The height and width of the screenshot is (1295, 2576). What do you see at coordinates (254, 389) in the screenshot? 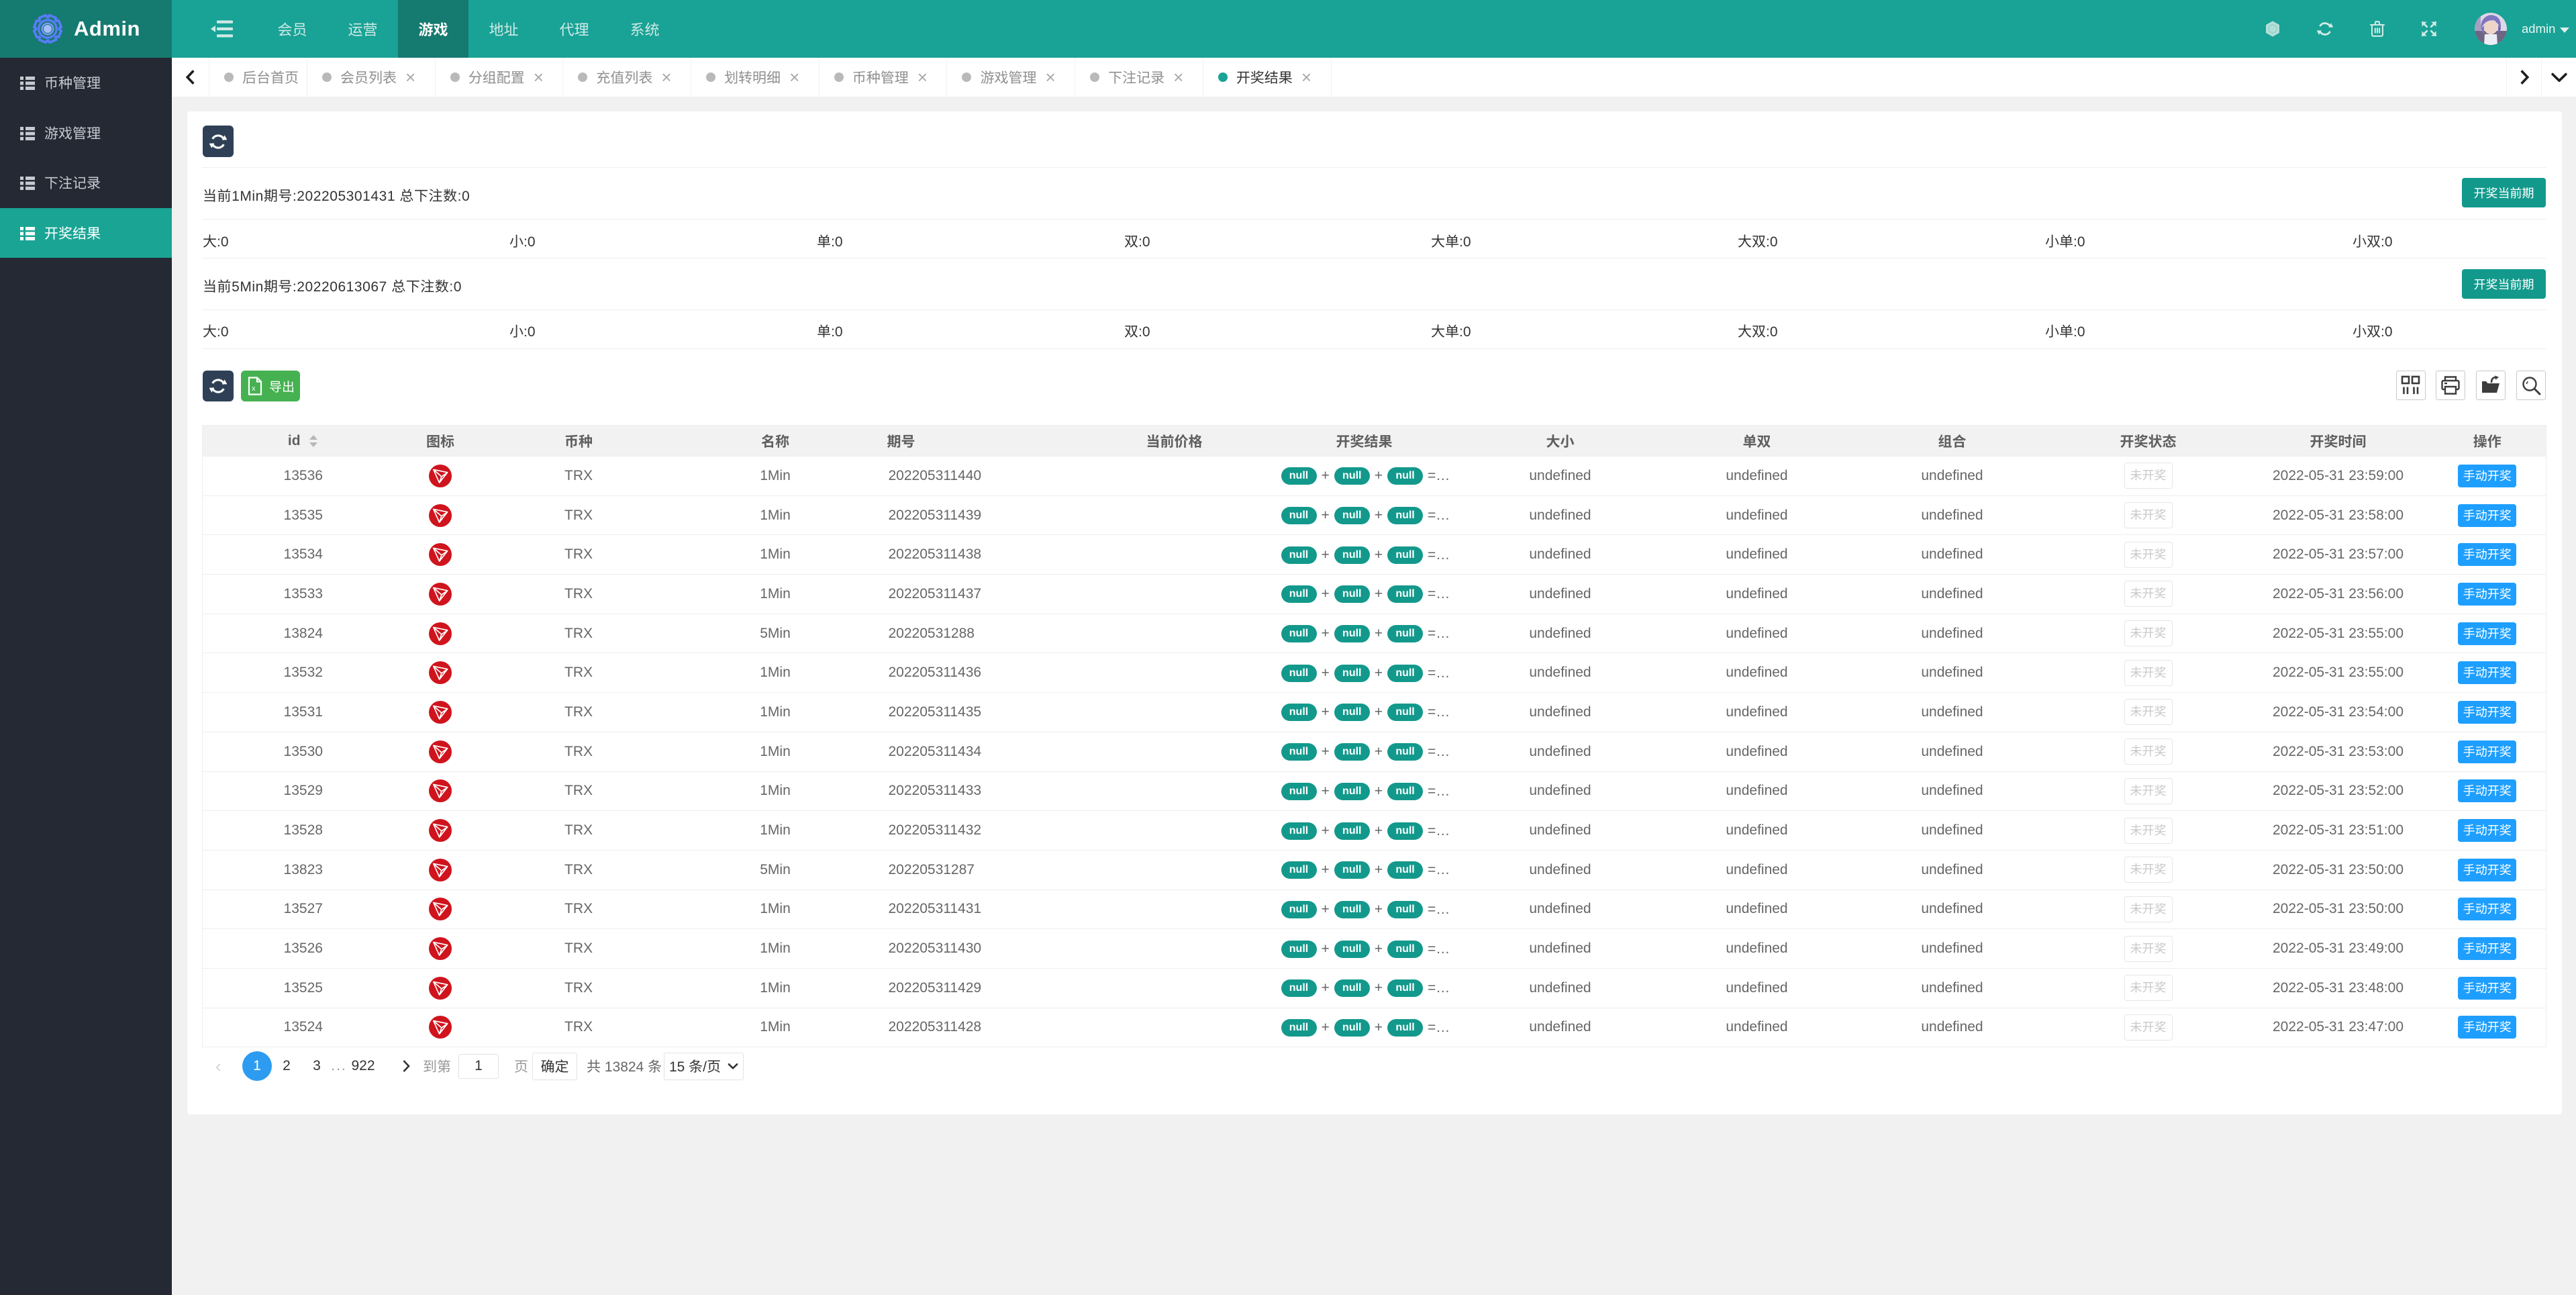
I see `svg-text: x` at bounding box center [254, 389].